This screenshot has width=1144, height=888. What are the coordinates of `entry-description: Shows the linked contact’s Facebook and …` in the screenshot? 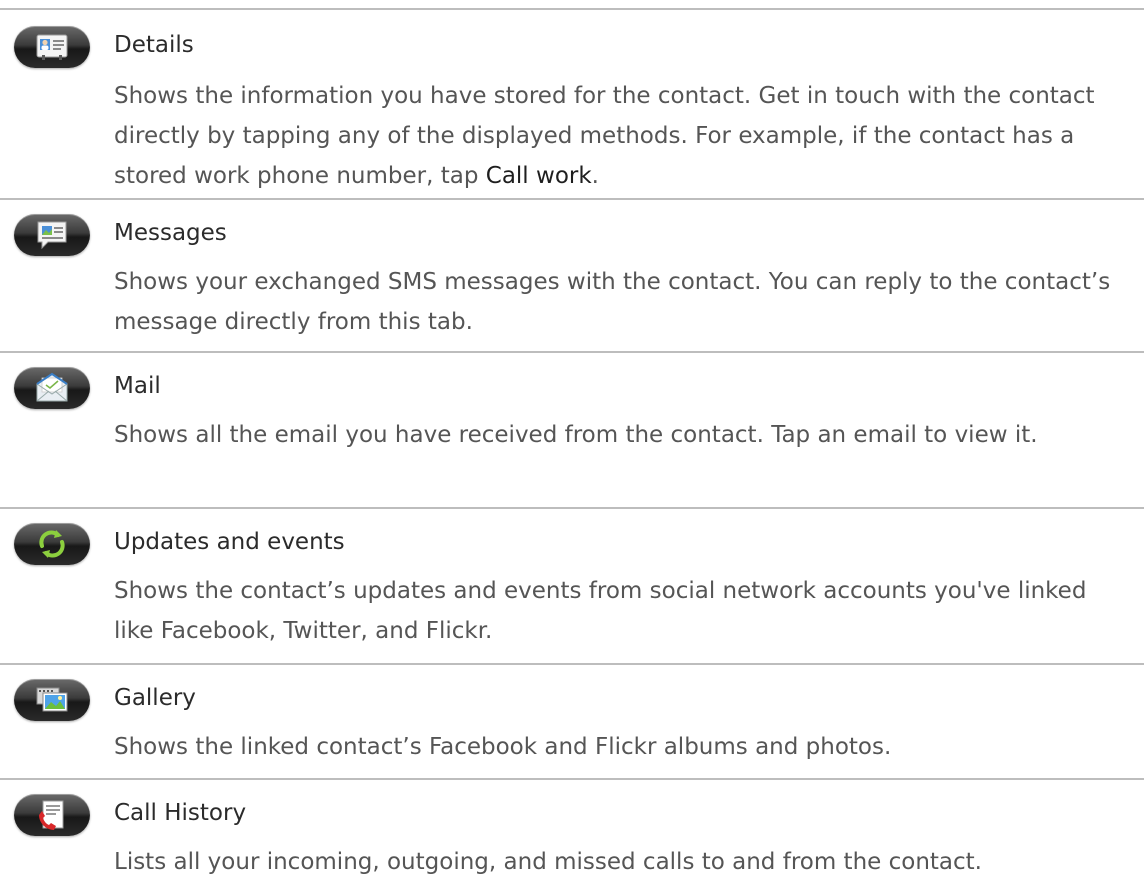 It's located at (503, 747).